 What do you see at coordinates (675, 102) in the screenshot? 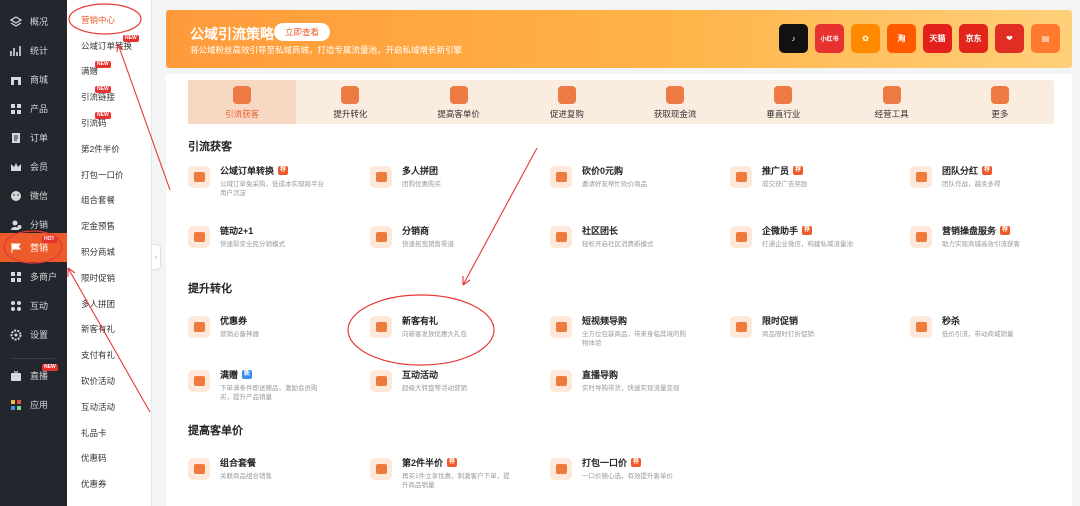
I see `tab-4: 获取现金流` at bounding box center [675, 102].